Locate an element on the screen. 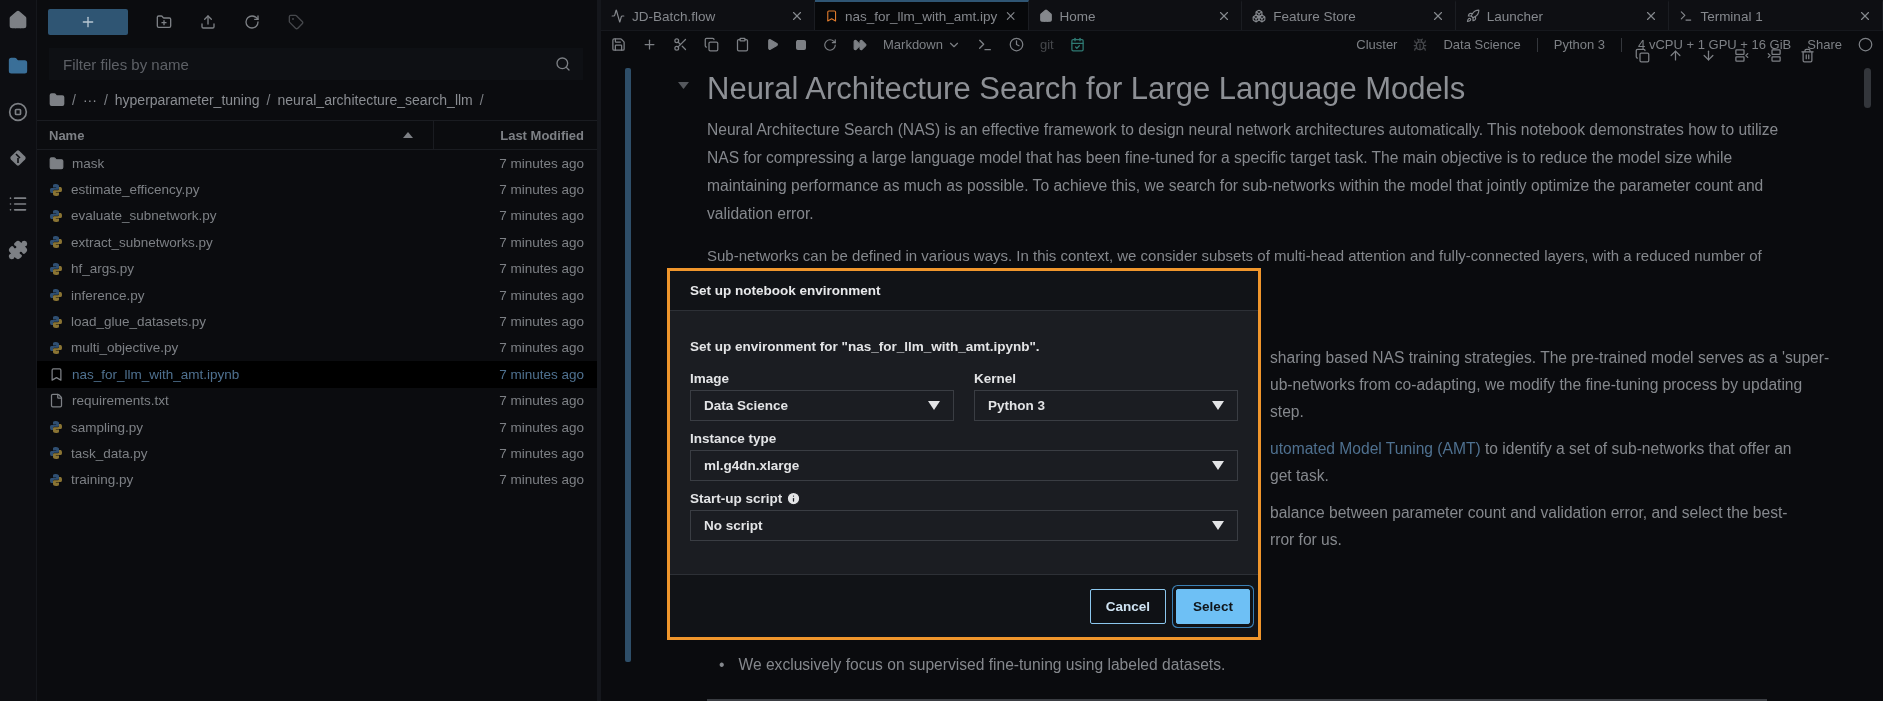 The width and height of the screenshot is (1883, 701). copy-button is located at coordinates (711, 45).